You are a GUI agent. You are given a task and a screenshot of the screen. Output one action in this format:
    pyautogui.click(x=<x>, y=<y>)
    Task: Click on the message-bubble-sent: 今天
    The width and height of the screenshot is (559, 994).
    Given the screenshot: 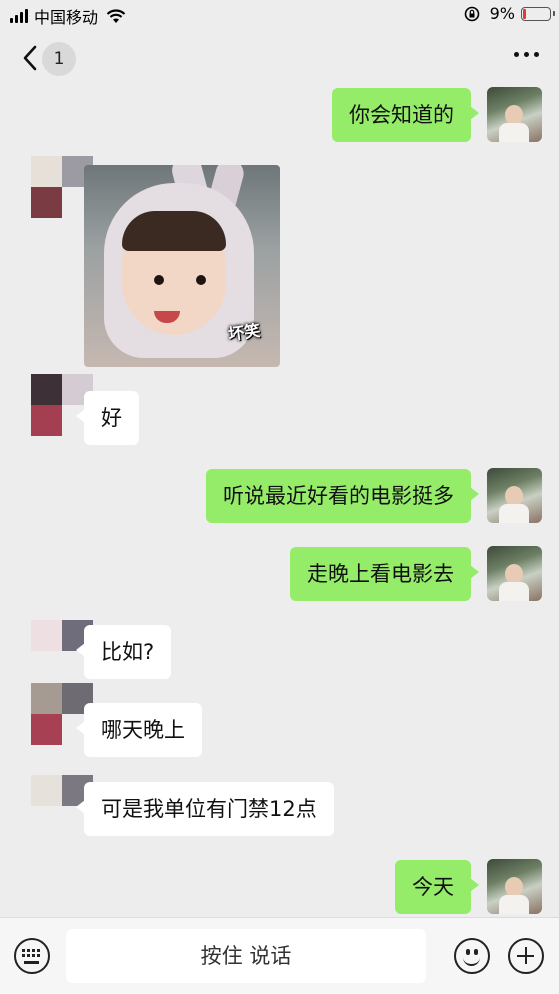 What is the action you would take?
    pyautogui.click(x=437, y=887)
    